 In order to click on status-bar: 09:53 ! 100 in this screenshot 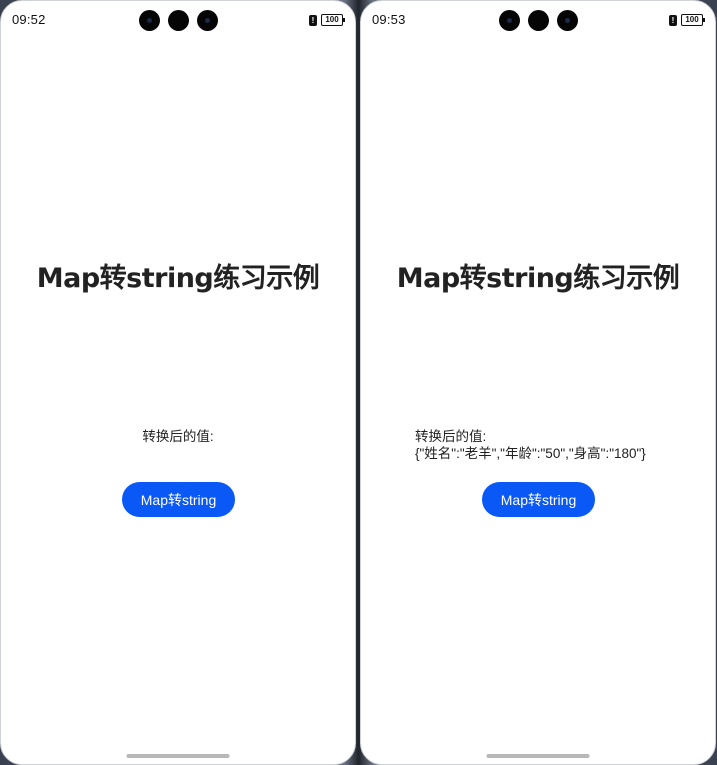, I will do `click(538, 21)`.